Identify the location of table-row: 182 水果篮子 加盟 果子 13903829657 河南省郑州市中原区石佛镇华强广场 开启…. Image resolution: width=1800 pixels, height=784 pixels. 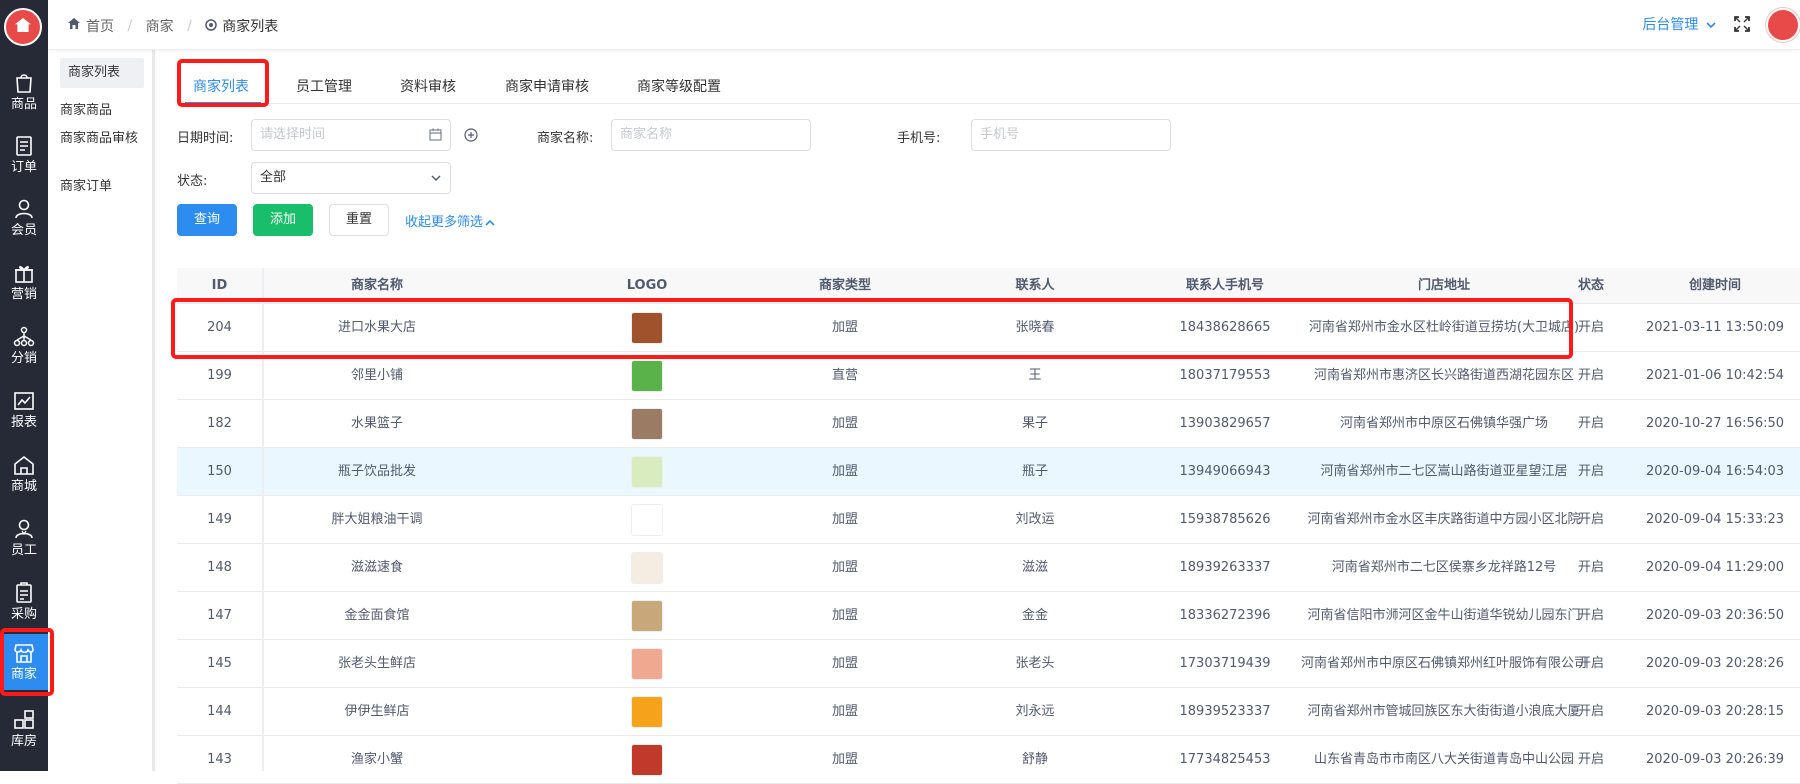
(988, 424).